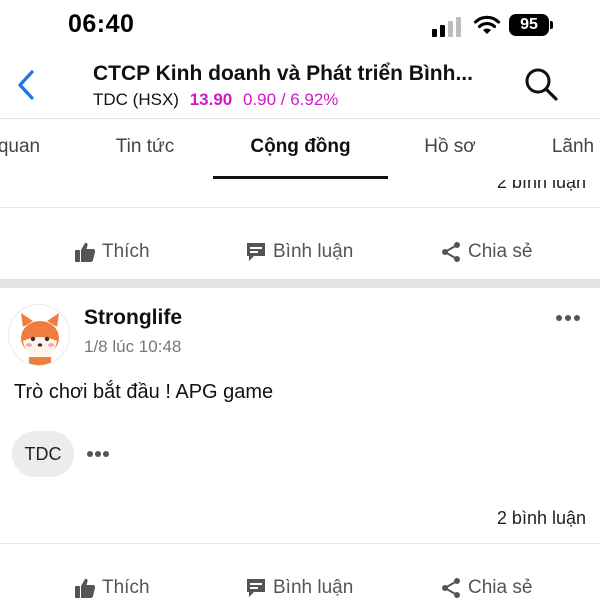  I want to click on battery-icon: 95, so click(531, 25).